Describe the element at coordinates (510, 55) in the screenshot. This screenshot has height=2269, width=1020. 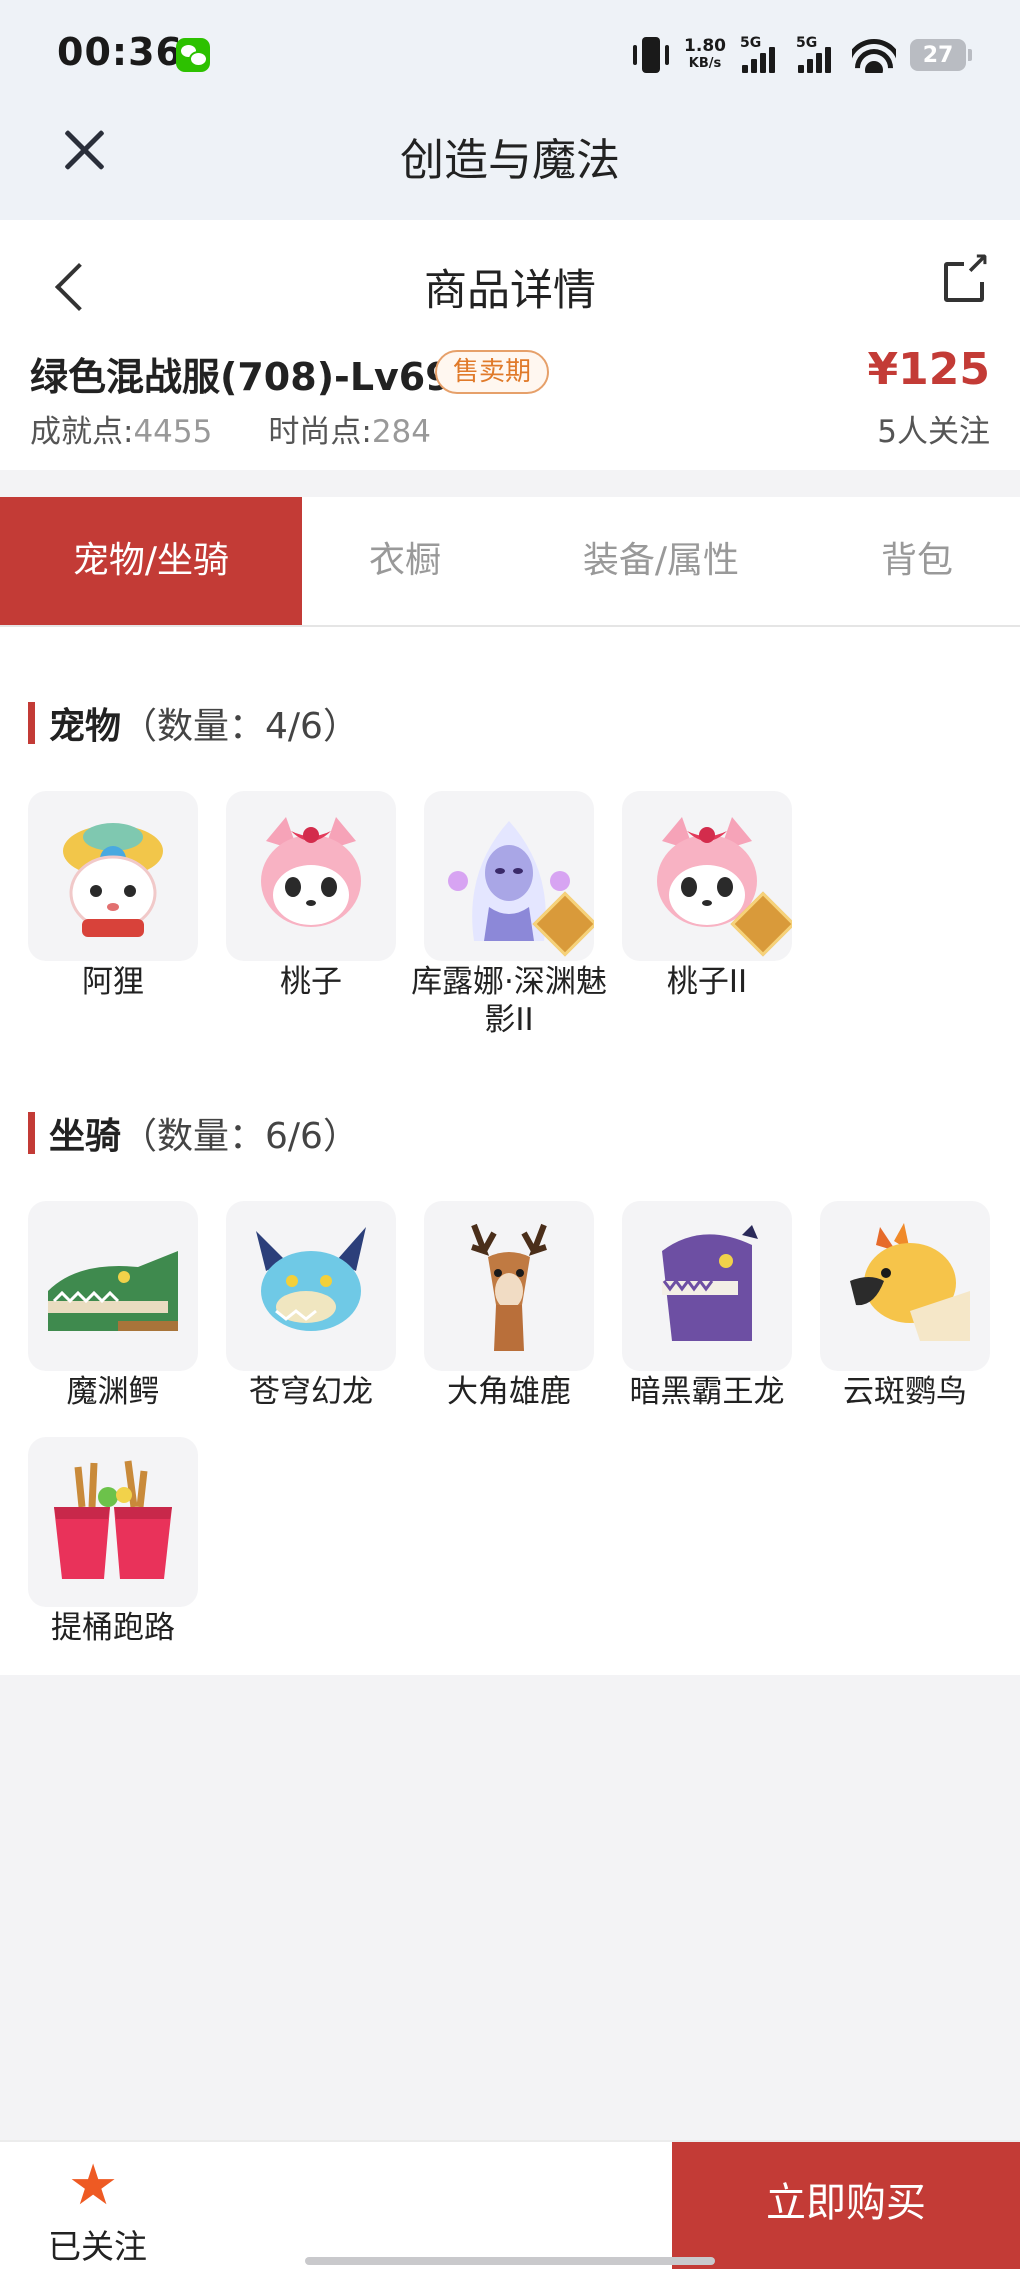
I see `status-bar: 00:36 1.80 KB/s 5G 5G 27` at that location.